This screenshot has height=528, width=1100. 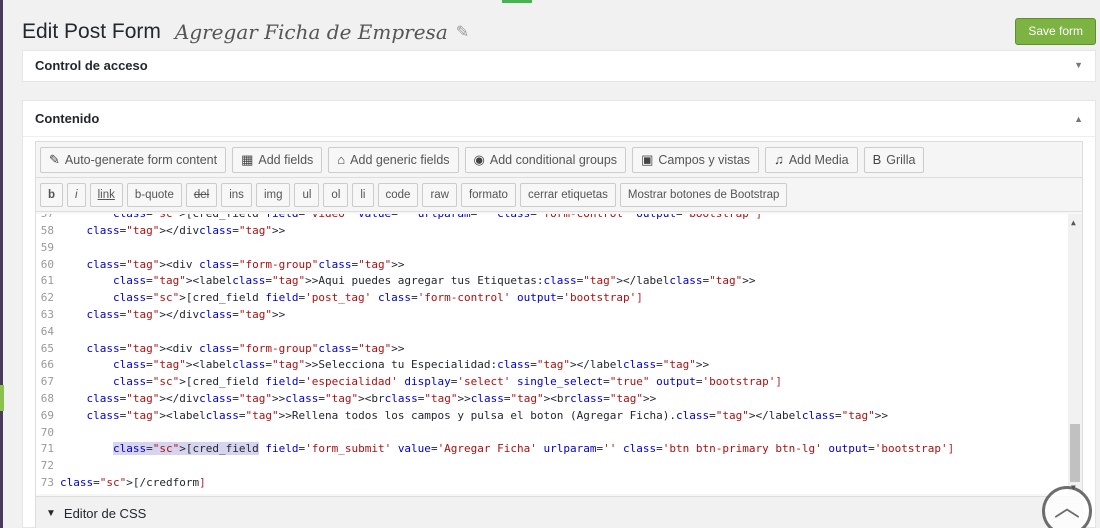 I want to click on chevron-up-icon: ▲, so click(x=1078, y=119).